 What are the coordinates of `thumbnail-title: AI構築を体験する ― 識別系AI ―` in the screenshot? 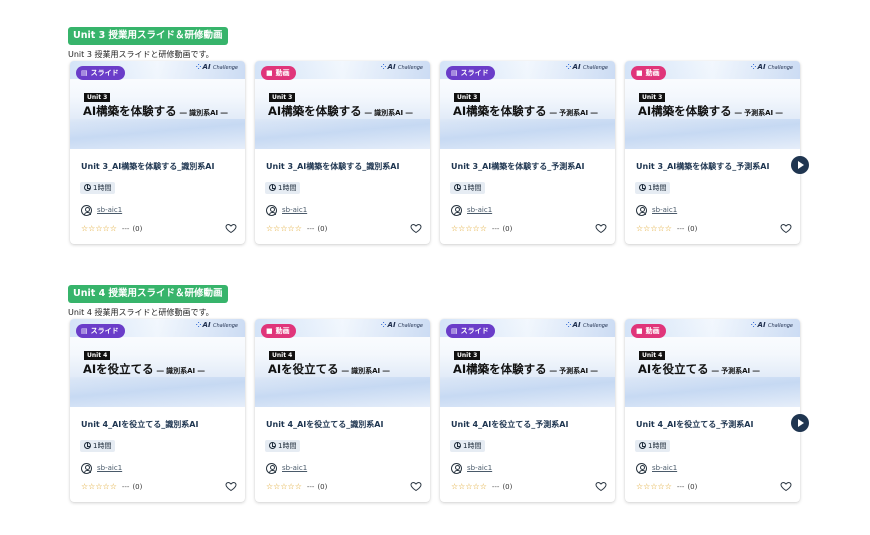 It's located at (340, 111).